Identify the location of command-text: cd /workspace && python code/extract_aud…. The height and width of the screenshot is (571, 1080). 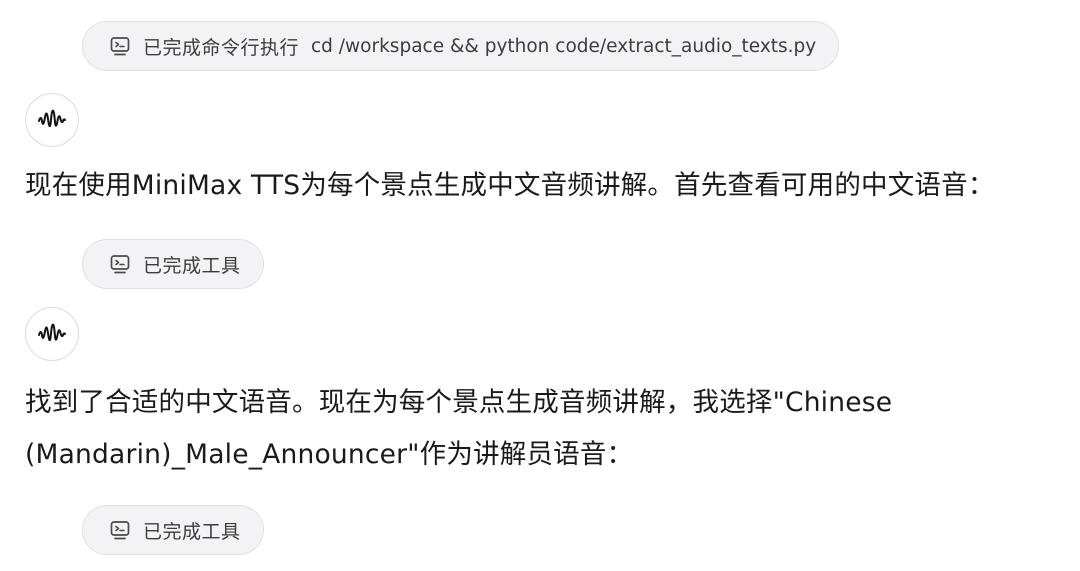
(564, 46).